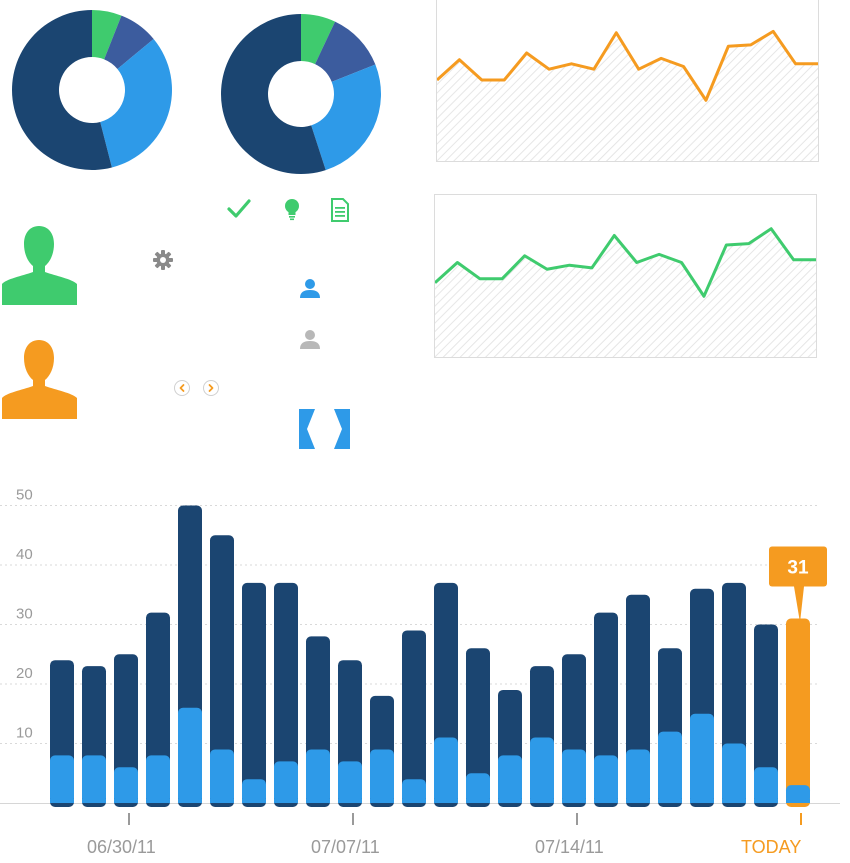  Describe the element at coordinates (24, 673) in the screenshot. I see `y-tick-label: 20` at that location.